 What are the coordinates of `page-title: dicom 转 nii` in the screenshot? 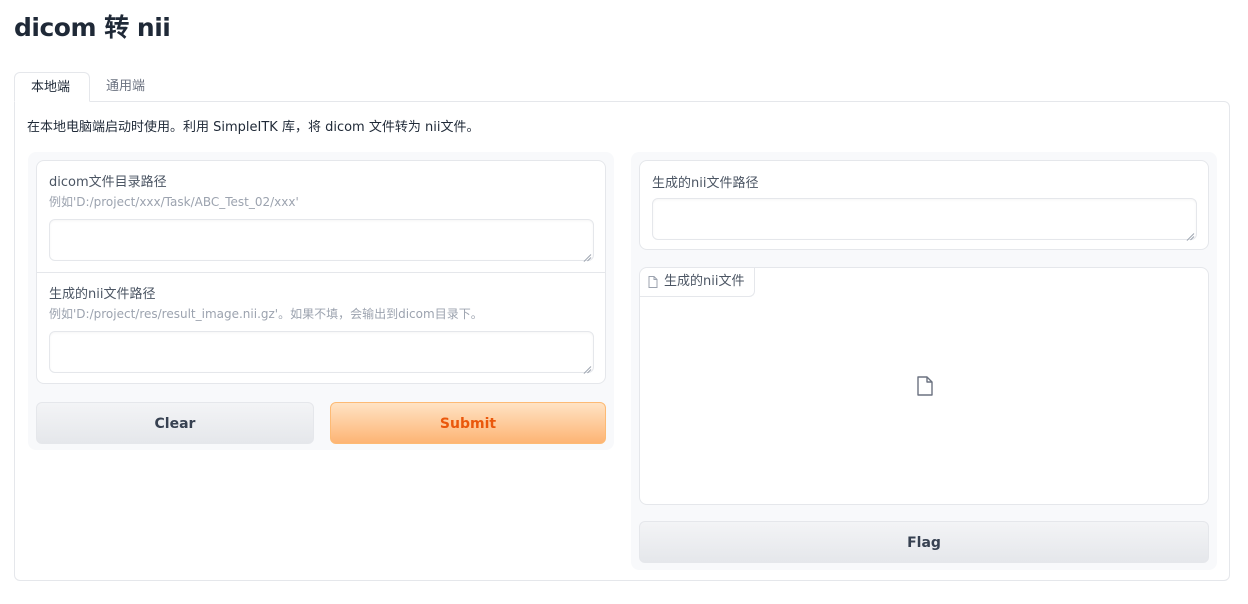 It's located at (92, 27).